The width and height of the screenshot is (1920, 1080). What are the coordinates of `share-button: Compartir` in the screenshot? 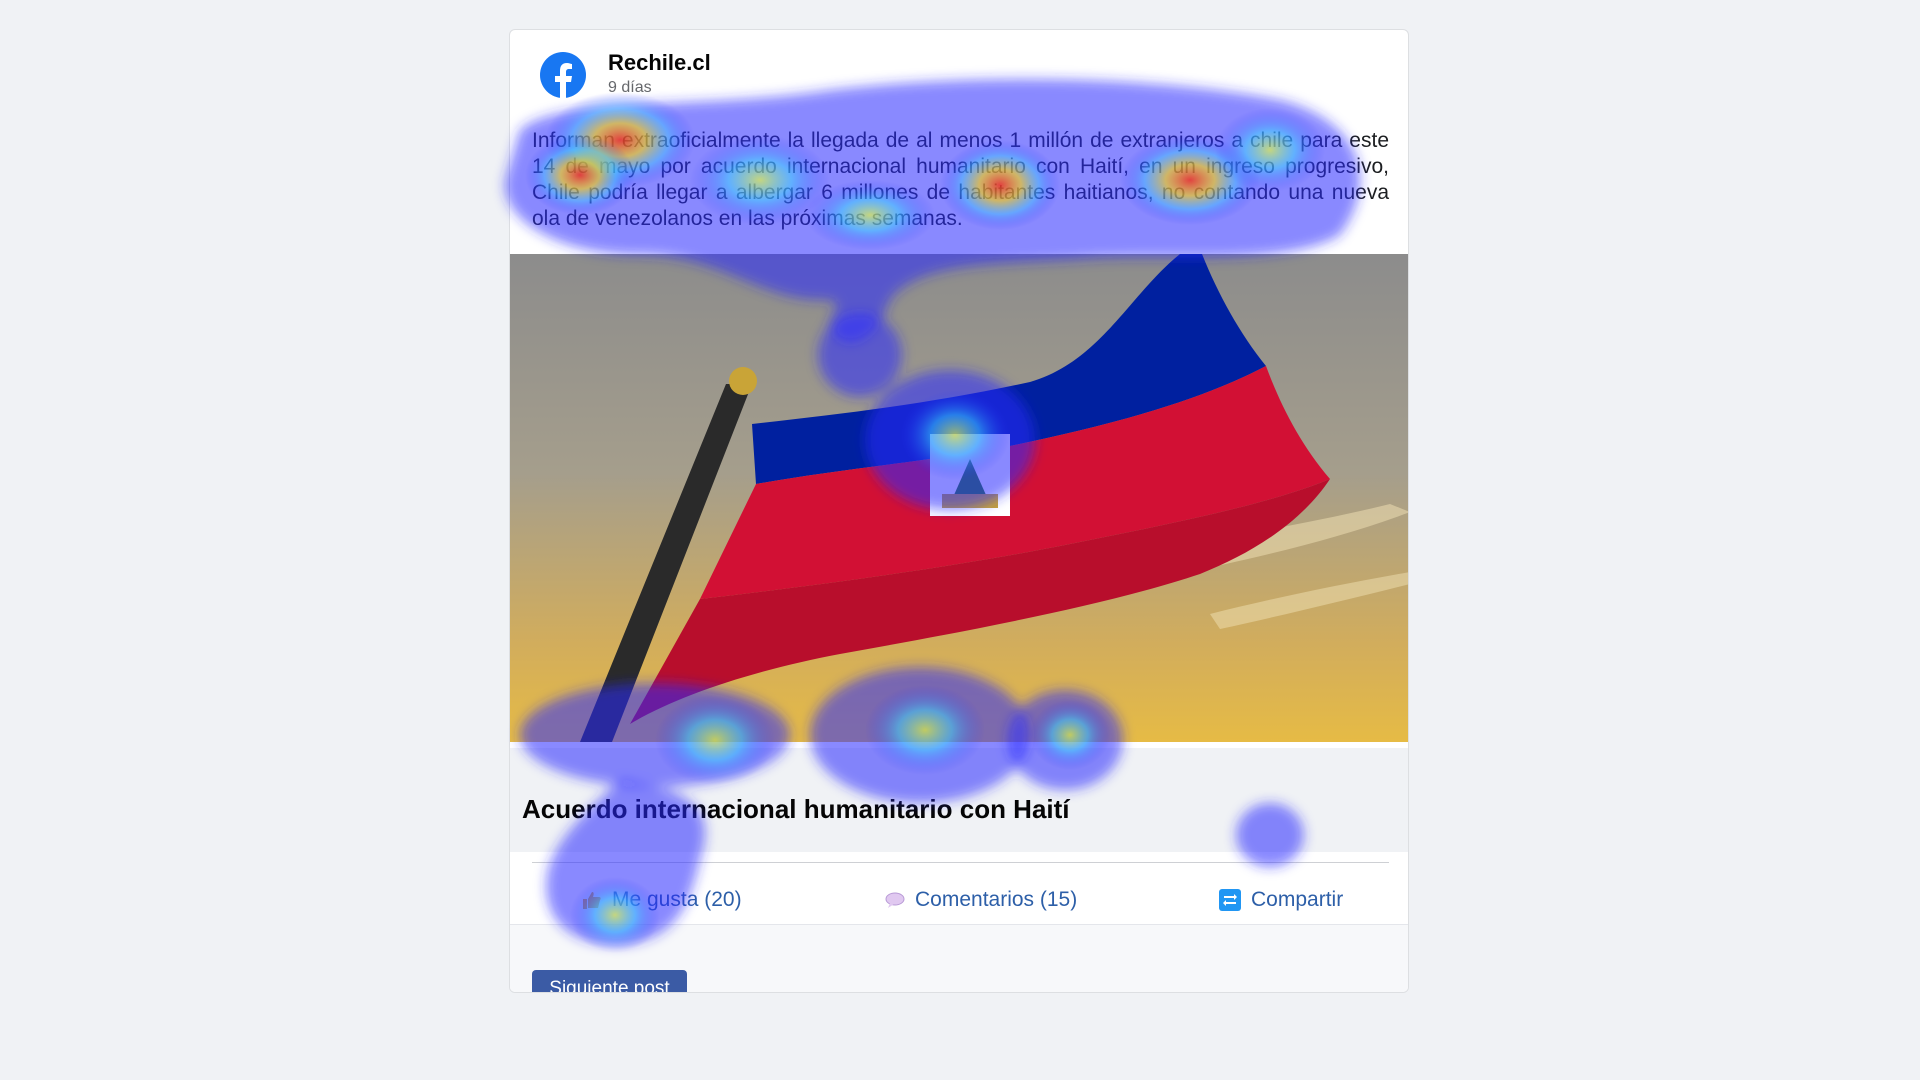 It's located at (1281, 900).